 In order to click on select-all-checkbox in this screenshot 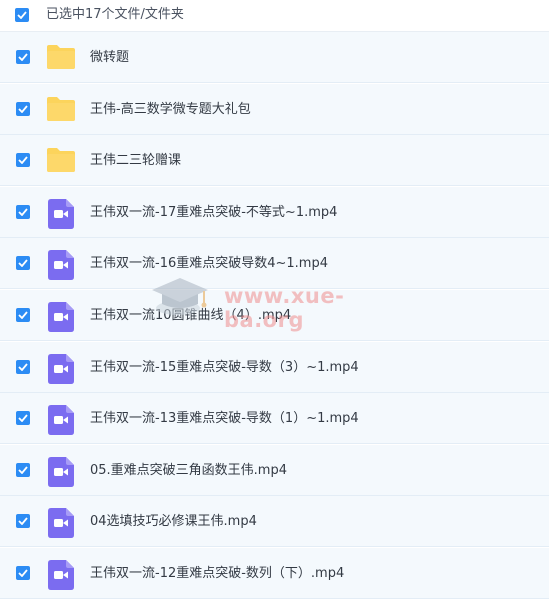, I will do `click(22, 15)`.